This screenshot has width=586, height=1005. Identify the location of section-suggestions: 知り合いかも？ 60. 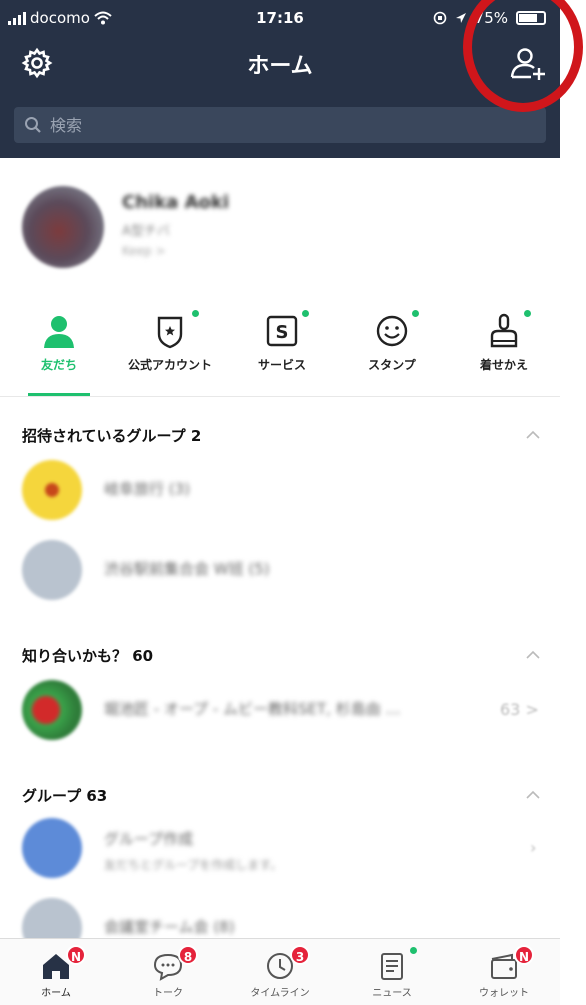
(88, 656).